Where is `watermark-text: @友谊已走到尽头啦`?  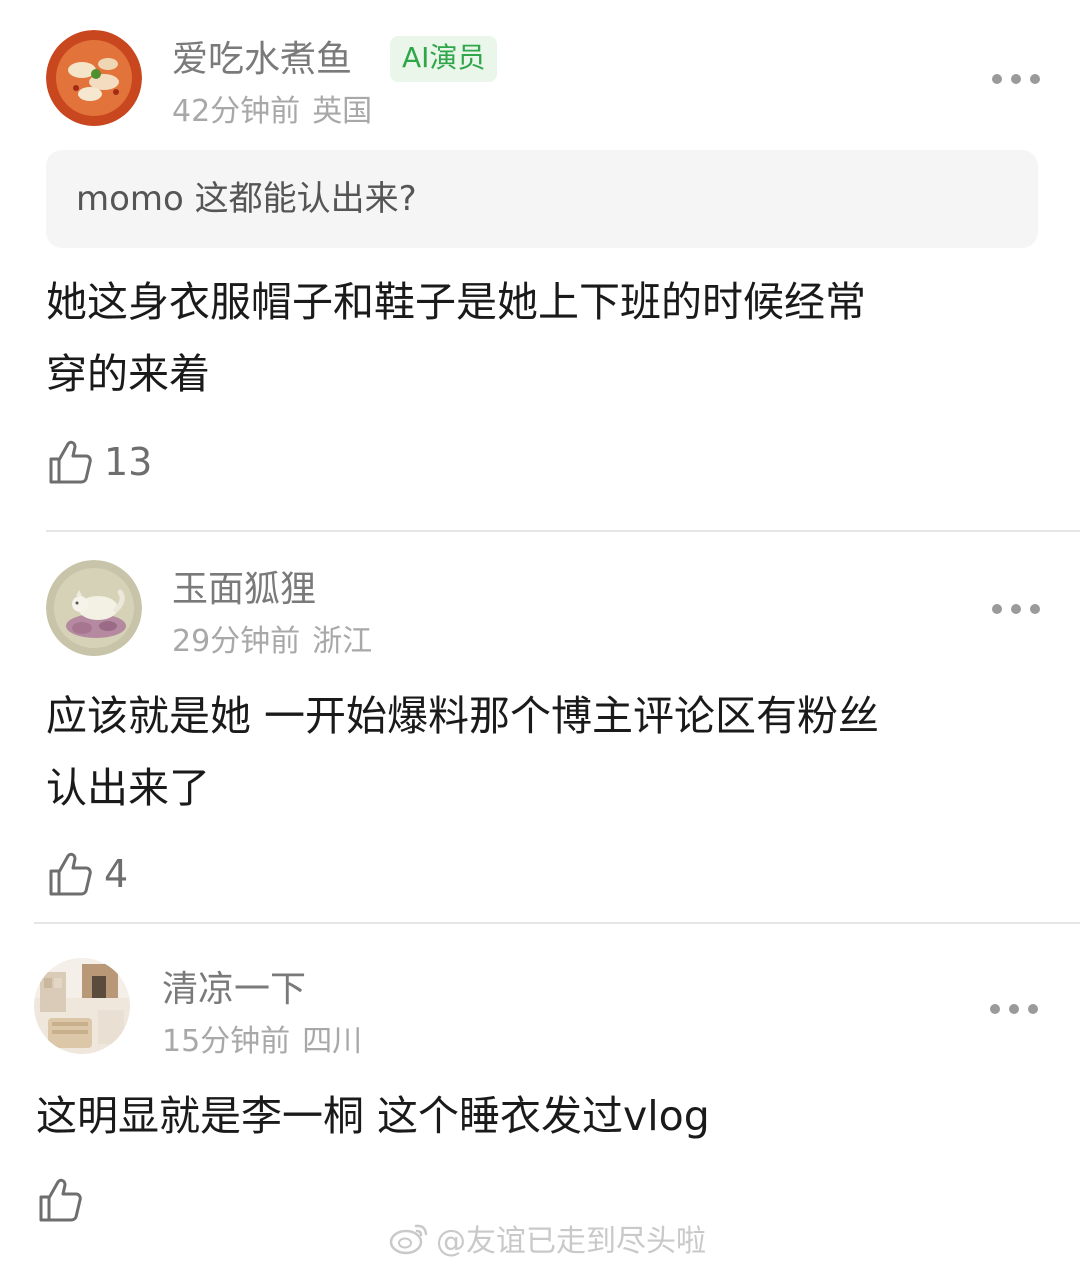
watermark-text: @友谊已走到尽头啦 is located at coordinates (571, 1241).